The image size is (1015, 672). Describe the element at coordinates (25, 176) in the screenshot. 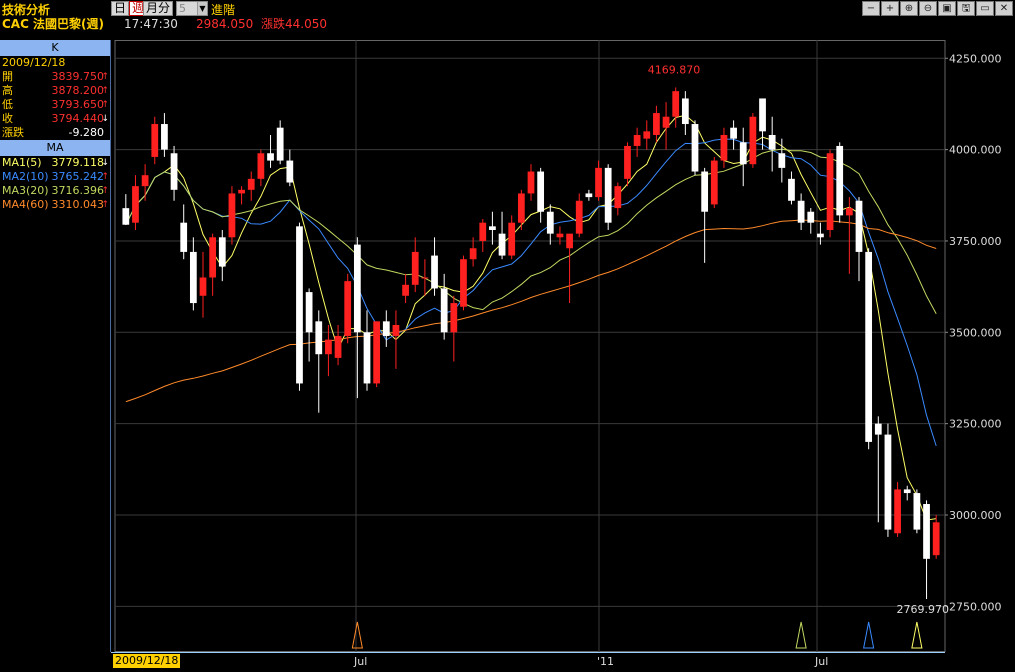

I see `ma2-label: MA2(10)` at that location.